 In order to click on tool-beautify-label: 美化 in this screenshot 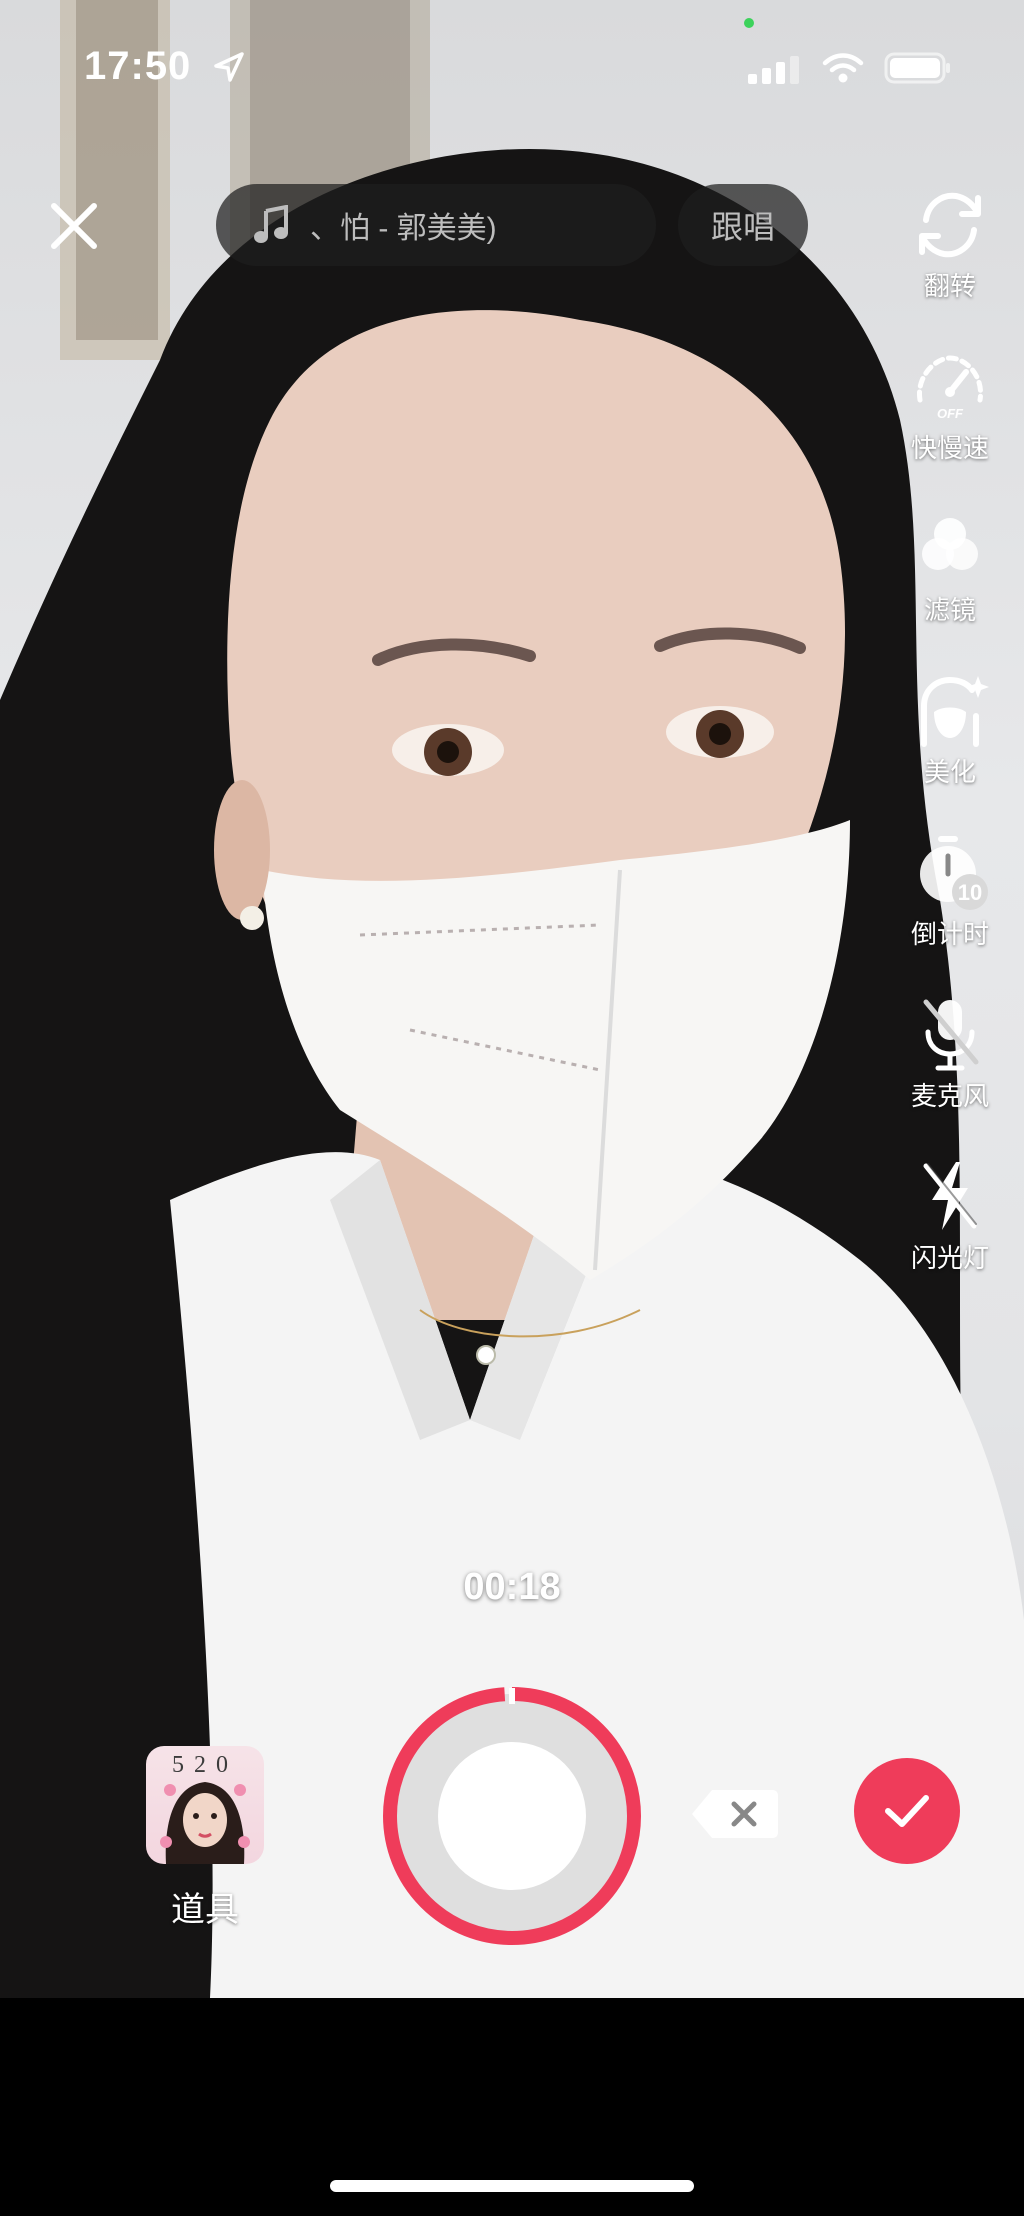, I will do `click(949, 772)`.